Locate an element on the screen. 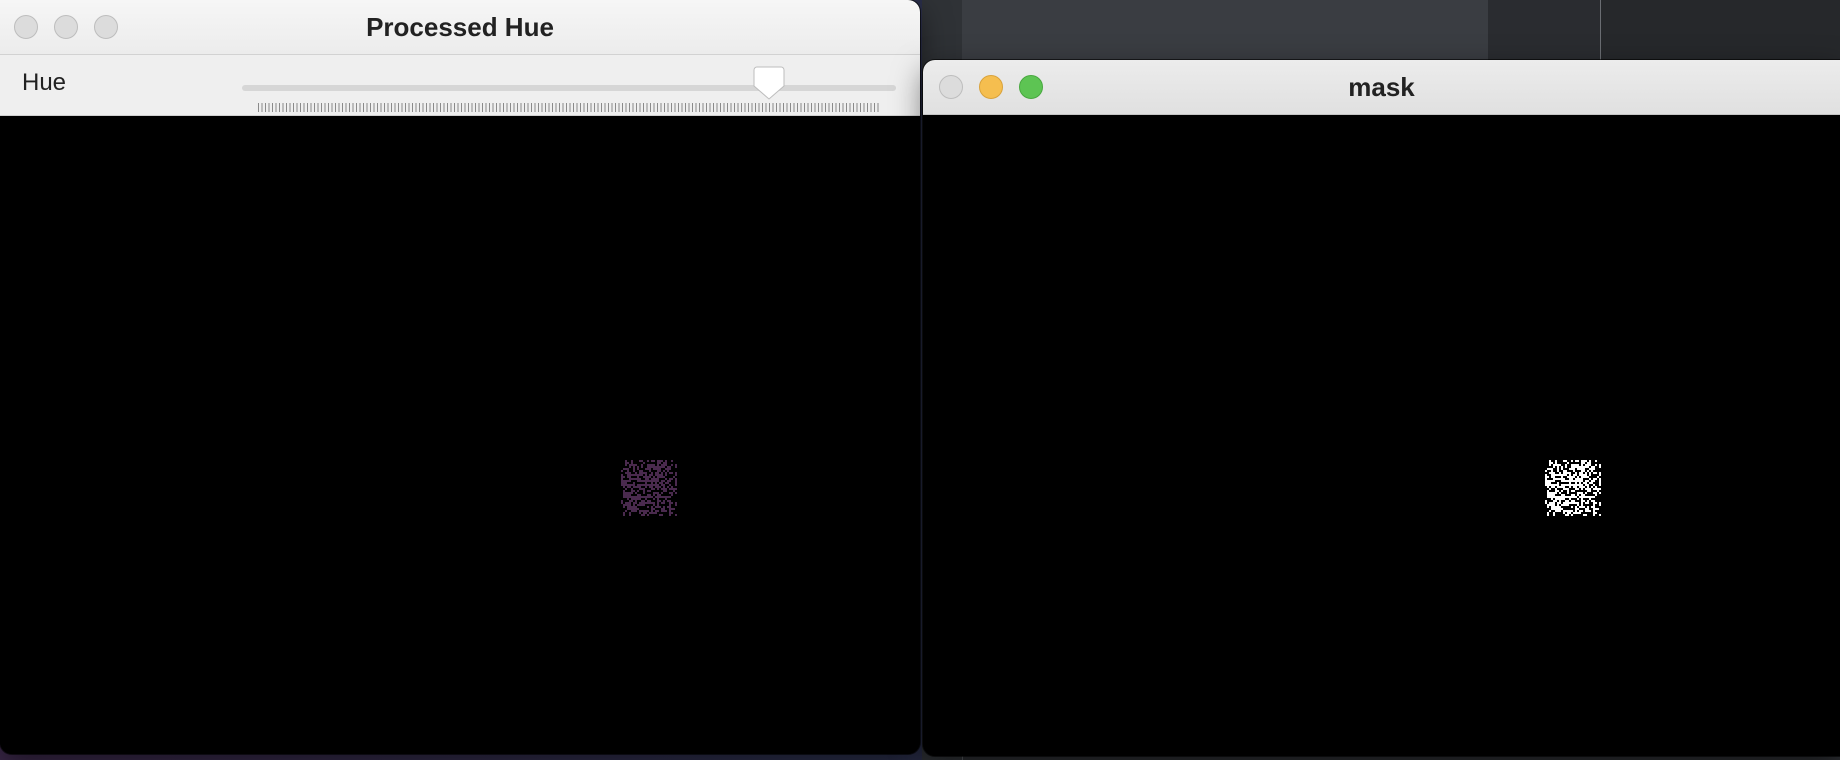 This screenshot has width=1840, height=760. trackbar-panel: Hue is located at coordinates (460, 85).